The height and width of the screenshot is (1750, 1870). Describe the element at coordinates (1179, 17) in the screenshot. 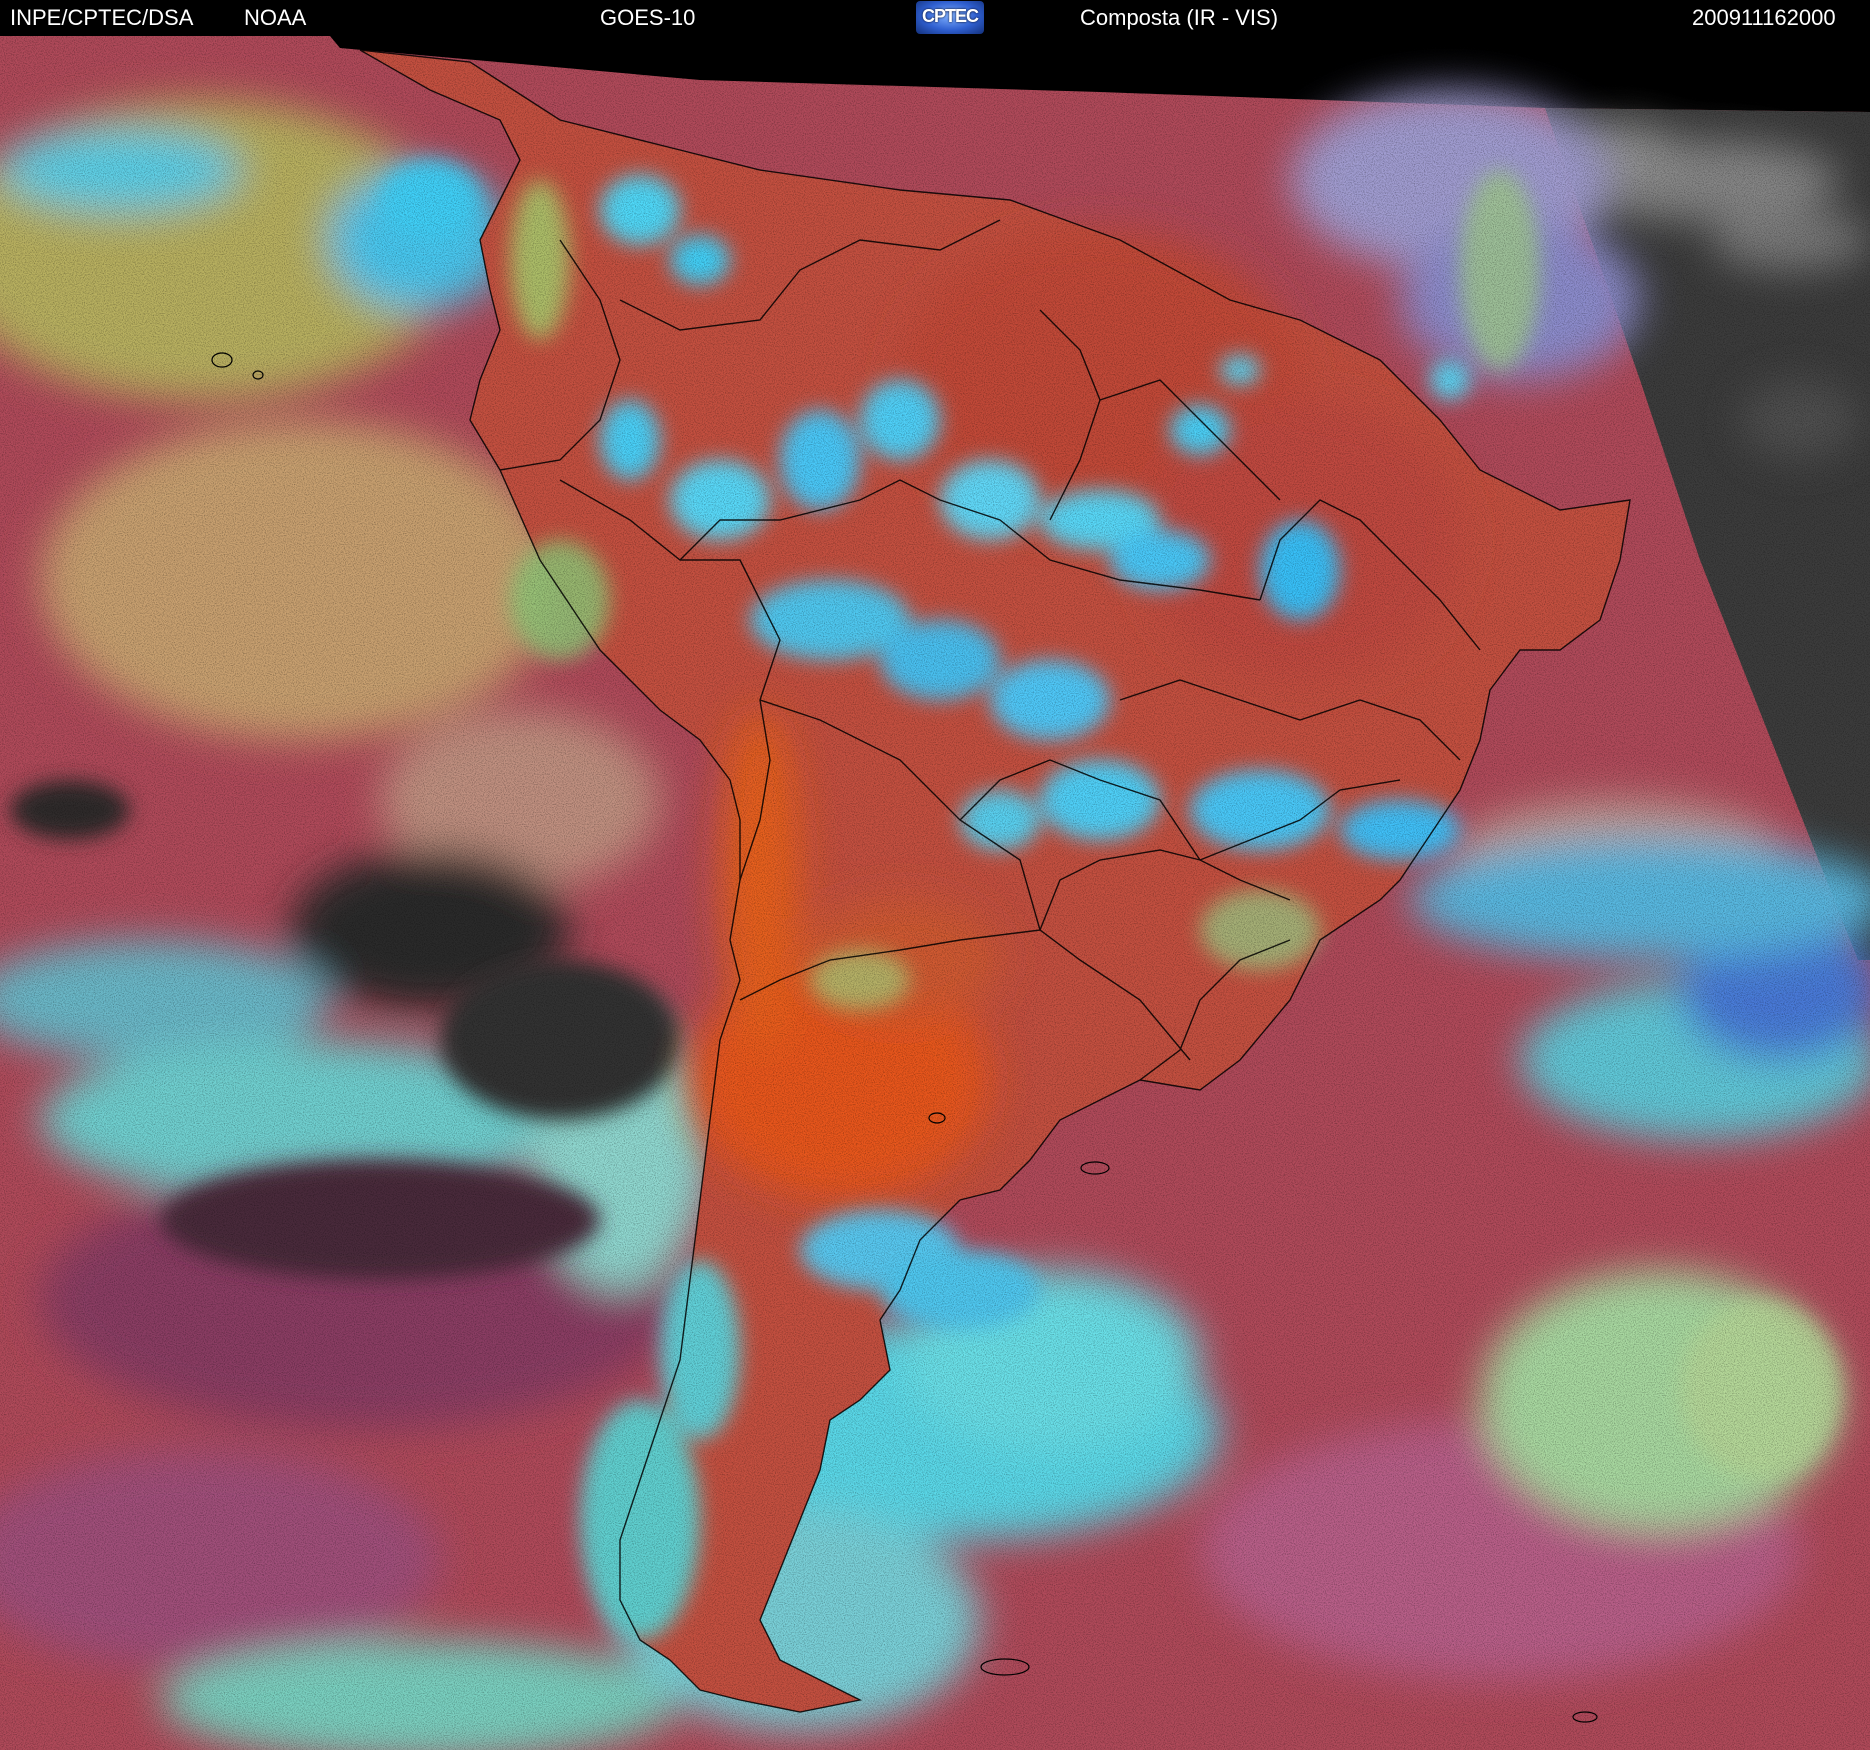

I see `product-label: Composta (IR - VIS)` at that location.